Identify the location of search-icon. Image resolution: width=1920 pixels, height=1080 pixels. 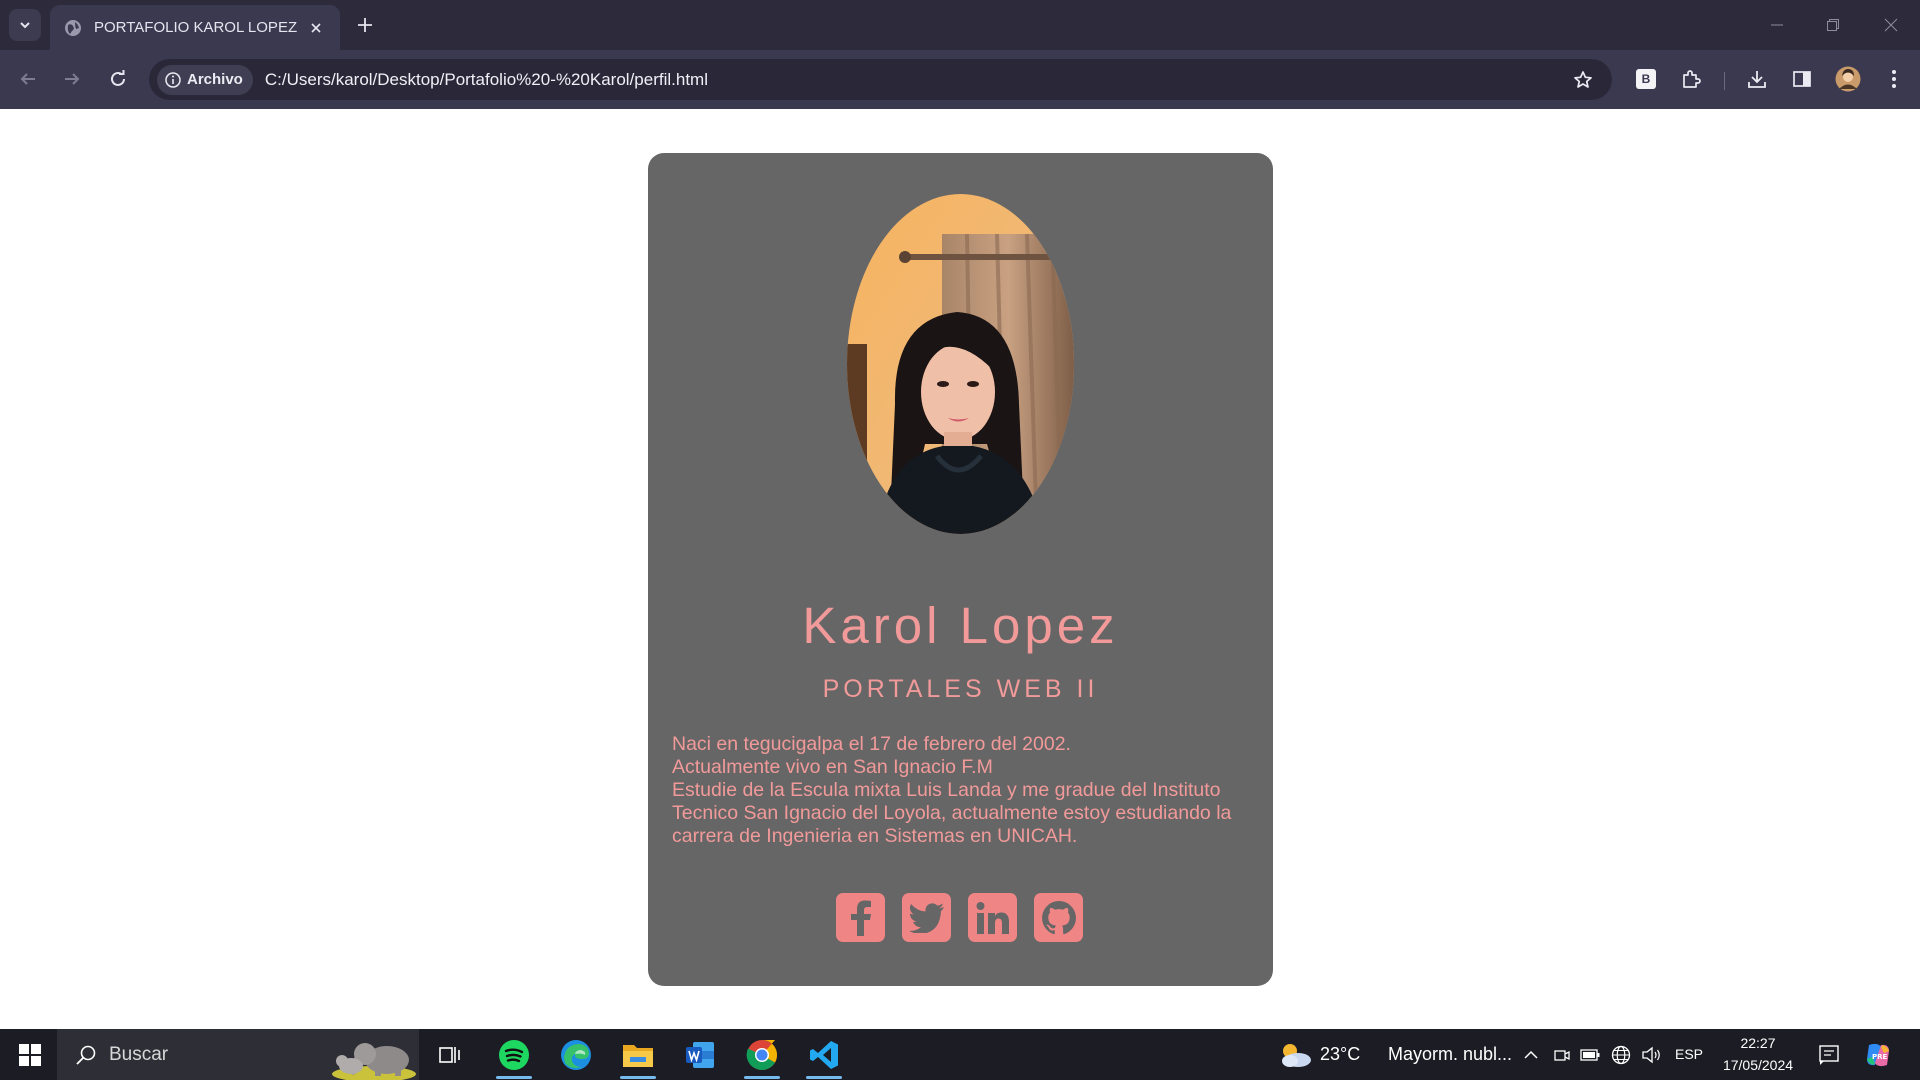
(86, 1055).